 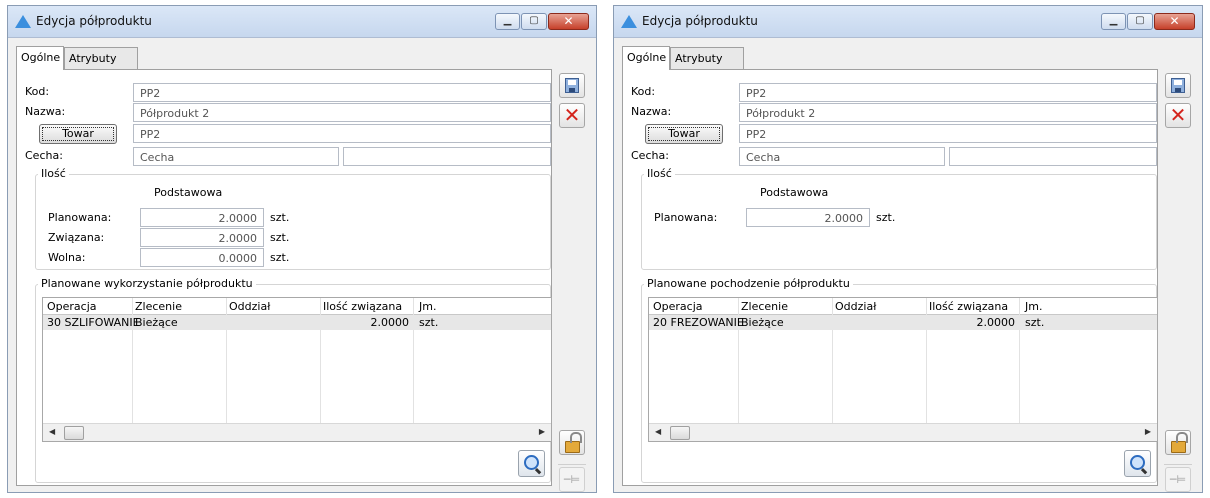 I want to click on list-group-title: Planowane wykorzystanie półproduktu, so click(x=147, y=283).